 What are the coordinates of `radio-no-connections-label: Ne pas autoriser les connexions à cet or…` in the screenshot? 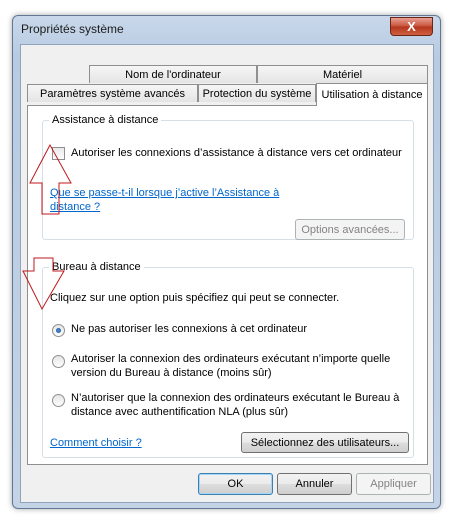 It's located at (189, 329).